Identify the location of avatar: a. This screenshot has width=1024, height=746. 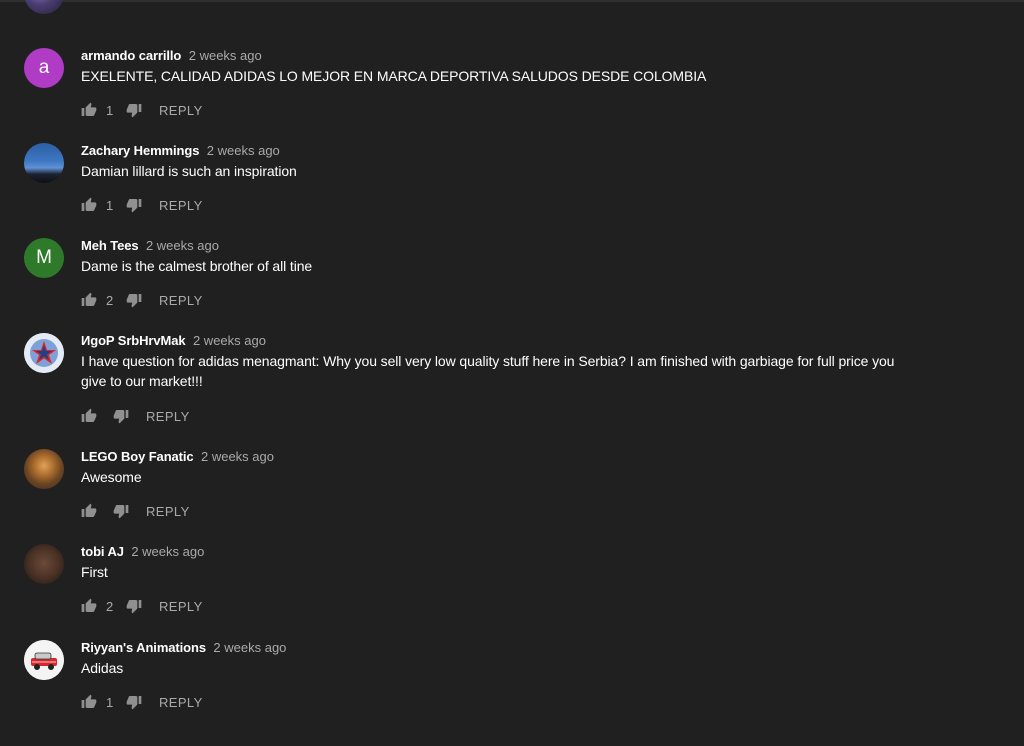
(44, 68).